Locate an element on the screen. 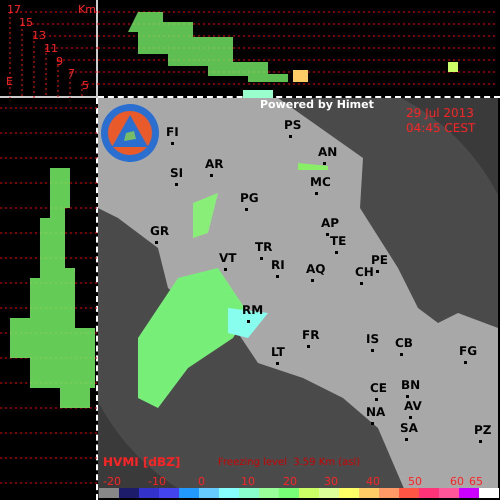 This screenshot has width=500, height=500. scale-tick-label: 10 is located at coordinates (248, 481).